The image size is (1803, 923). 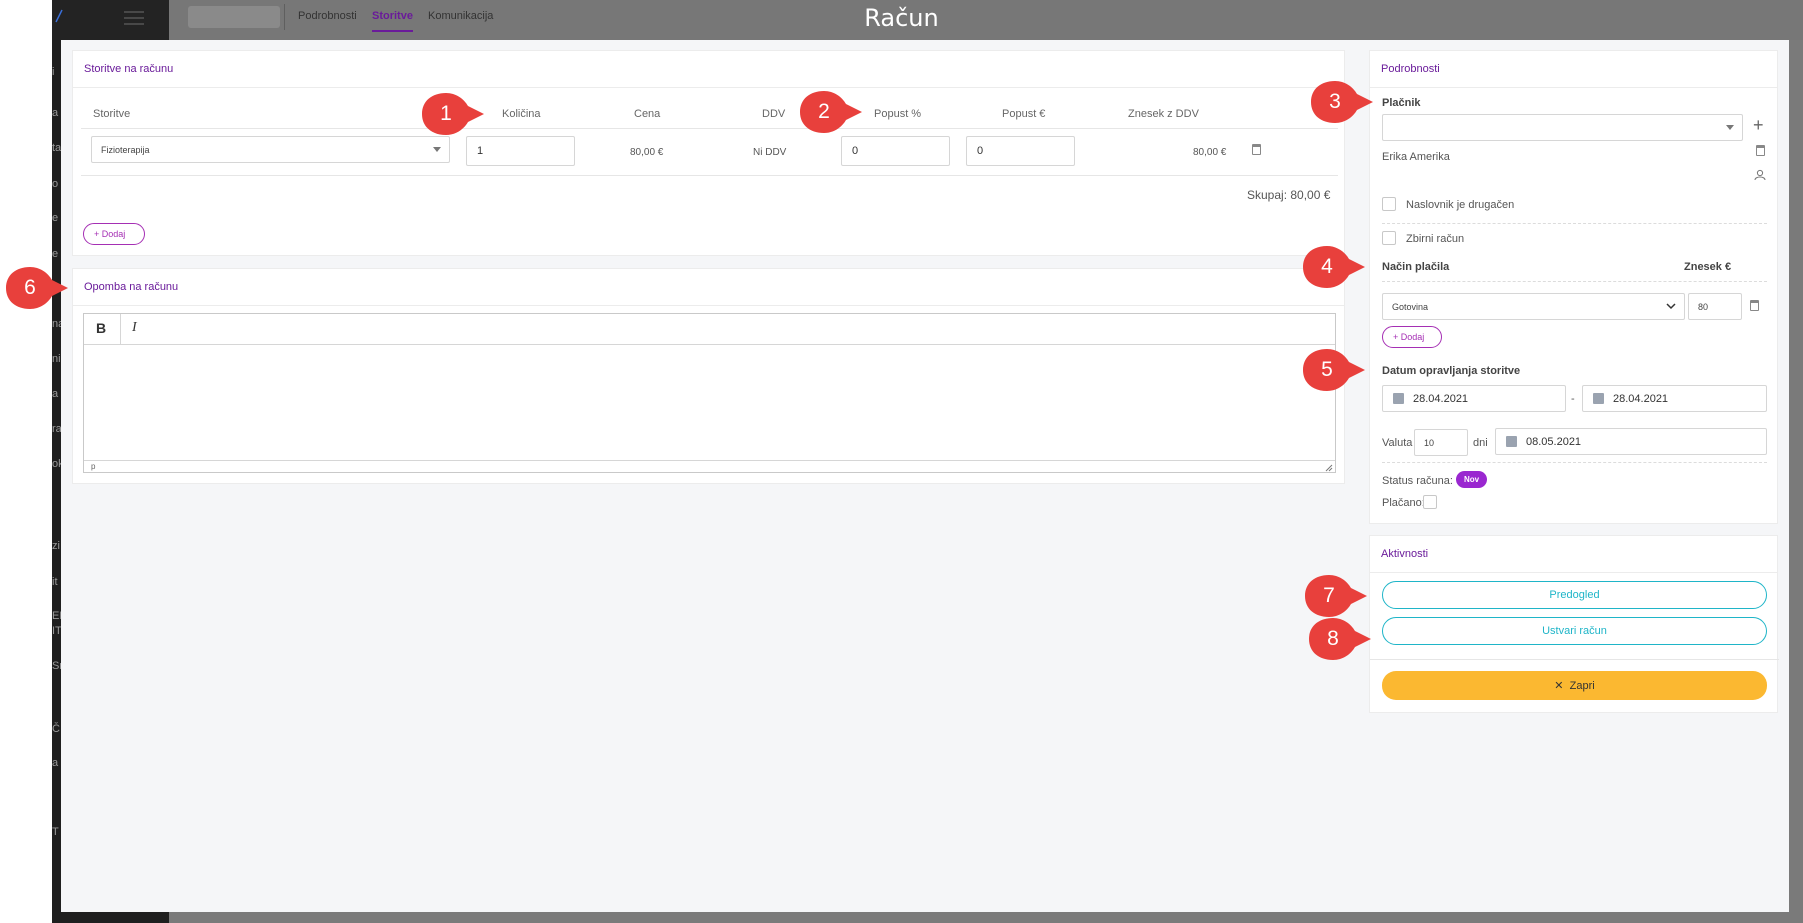 I want to click on payment-method-value: Gotovina, so click(x=1410, y=307).